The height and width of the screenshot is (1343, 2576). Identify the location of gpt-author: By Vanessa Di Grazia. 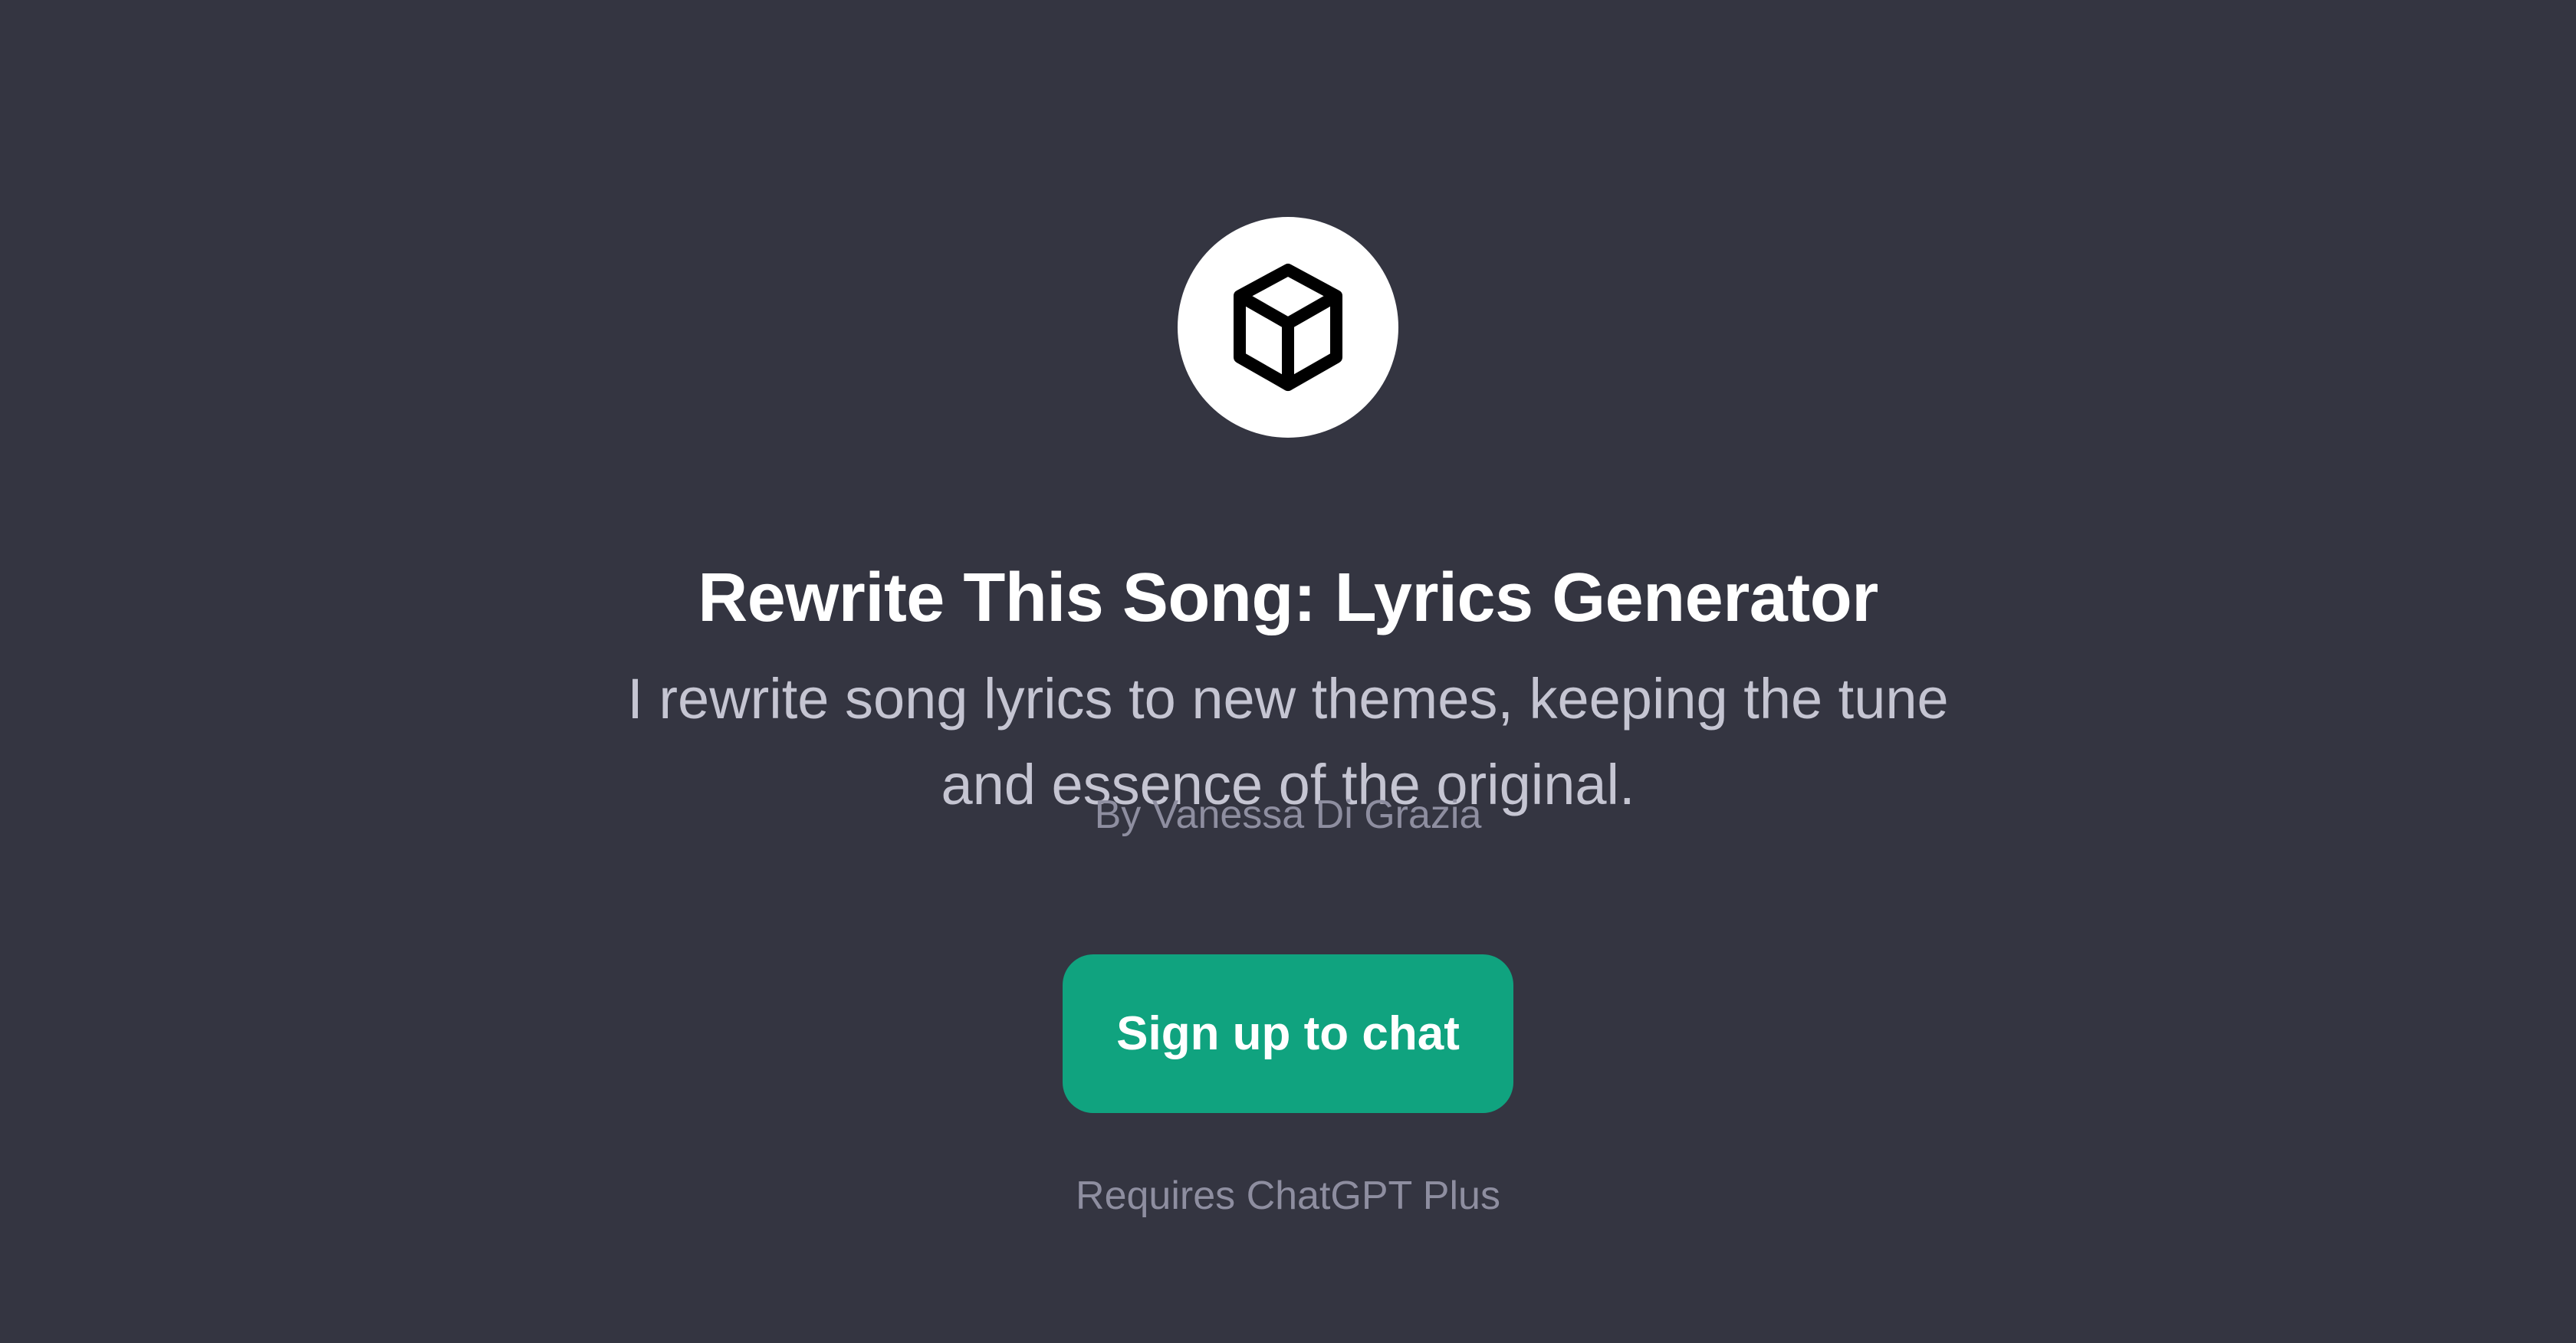
(1288, 815).